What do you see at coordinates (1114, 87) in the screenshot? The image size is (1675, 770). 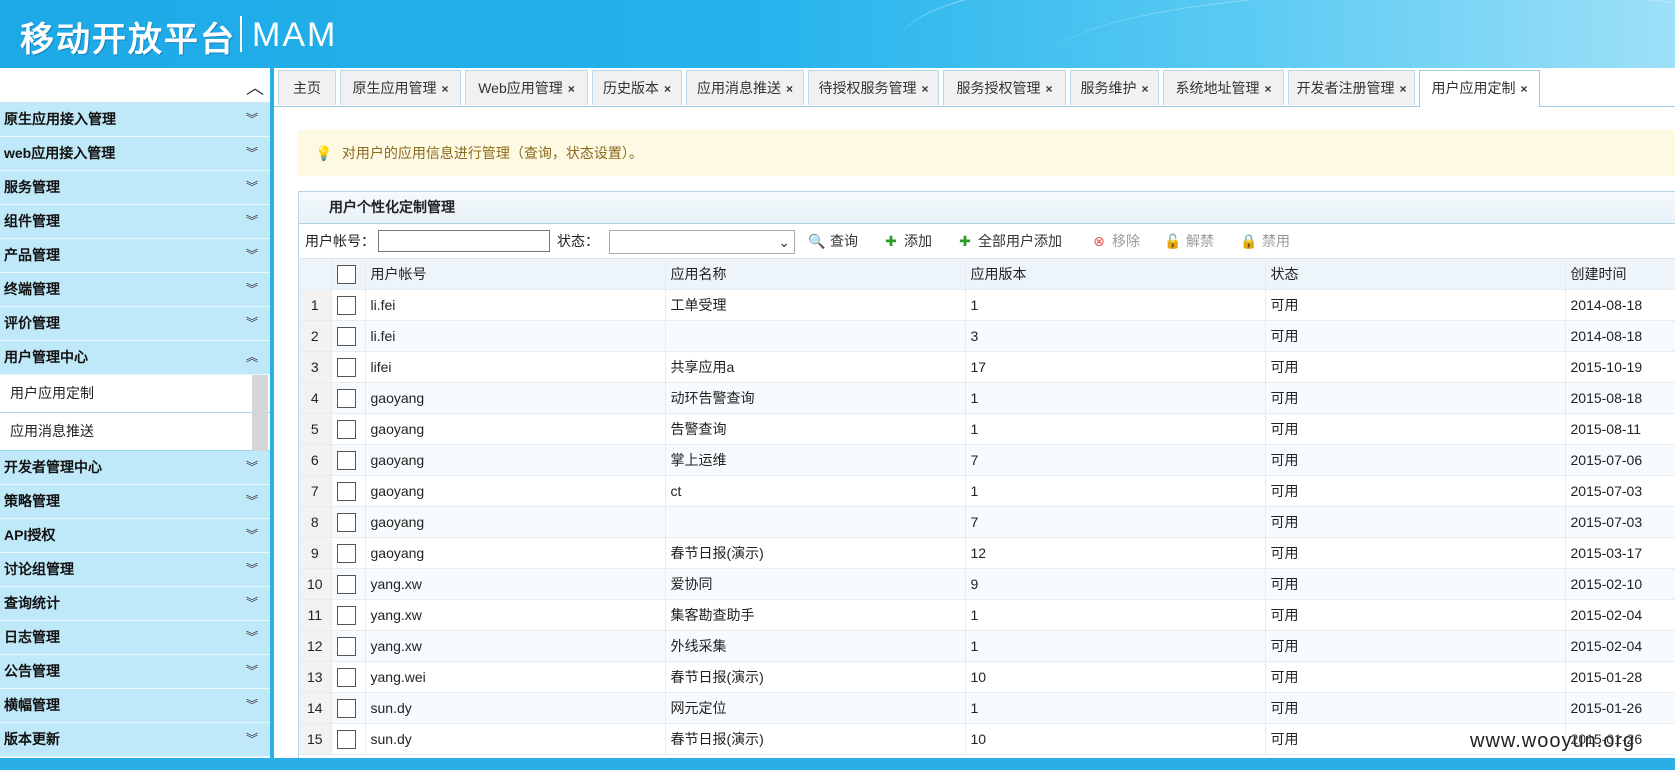 I see `tab: 服务维护 ×` at bounding box center [1114, 87].